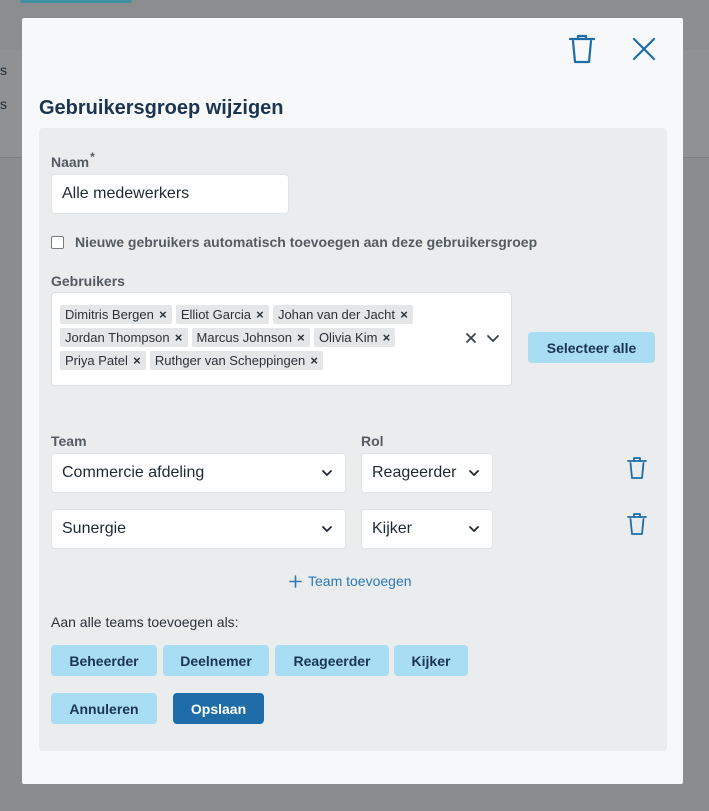 The height and width of the screenshot is (811, 709). What do you see at coordinates (582, 49) in the screenshot?
I see `delete-group-trash-icon` at bounding box center [582, 49].